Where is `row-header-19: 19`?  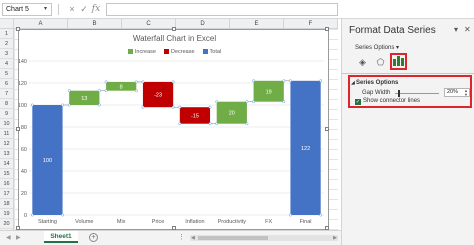 row-header-19: 19 is located at coordinates (6, 214).